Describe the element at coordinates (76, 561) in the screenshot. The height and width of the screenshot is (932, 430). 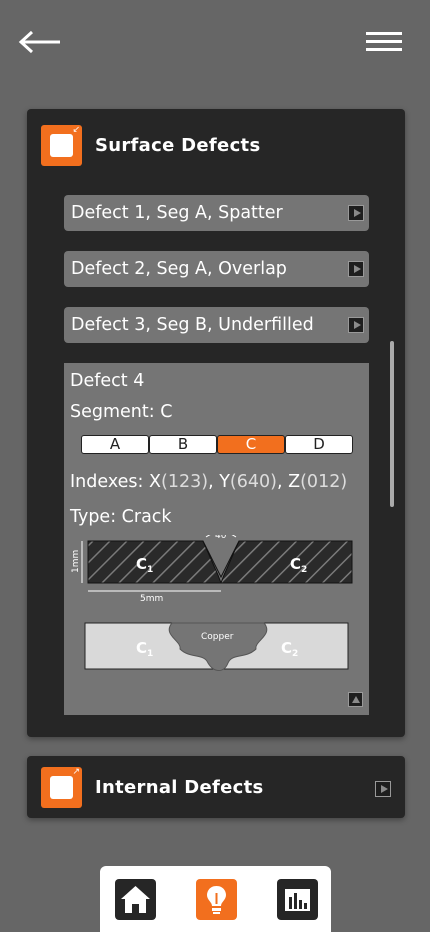
I see `height-text: 1mm` at that location.